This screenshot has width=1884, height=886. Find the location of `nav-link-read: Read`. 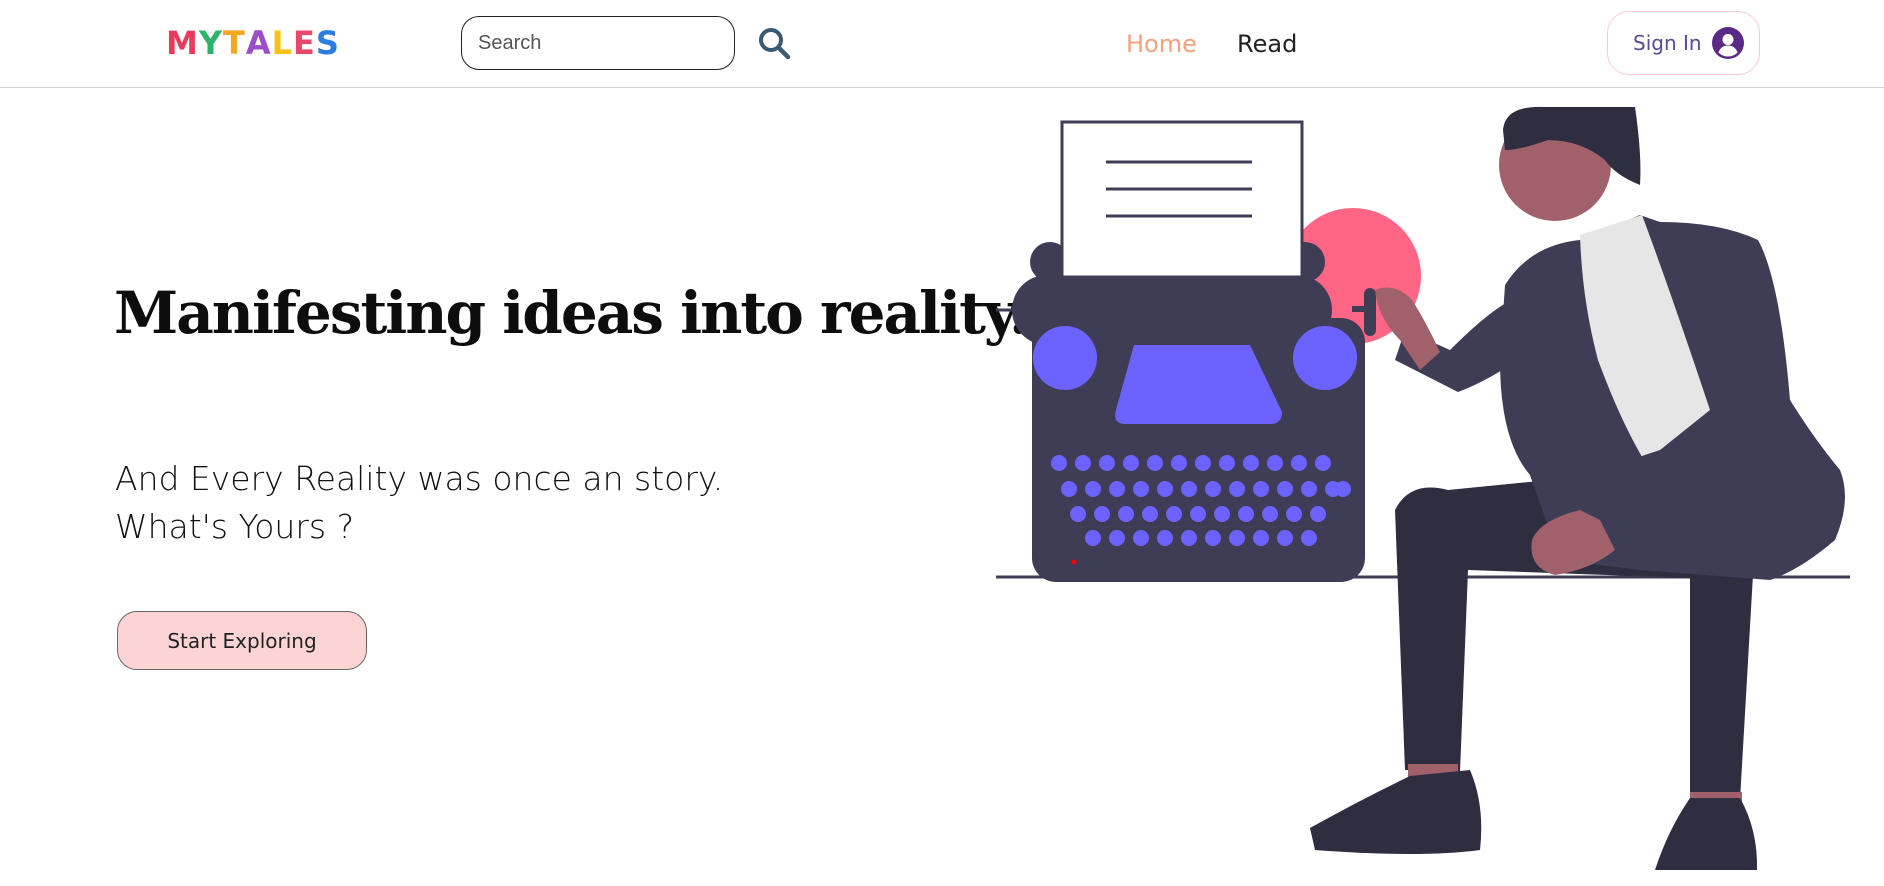

nav-link-read: Read is located at coordinates (1267, 44).